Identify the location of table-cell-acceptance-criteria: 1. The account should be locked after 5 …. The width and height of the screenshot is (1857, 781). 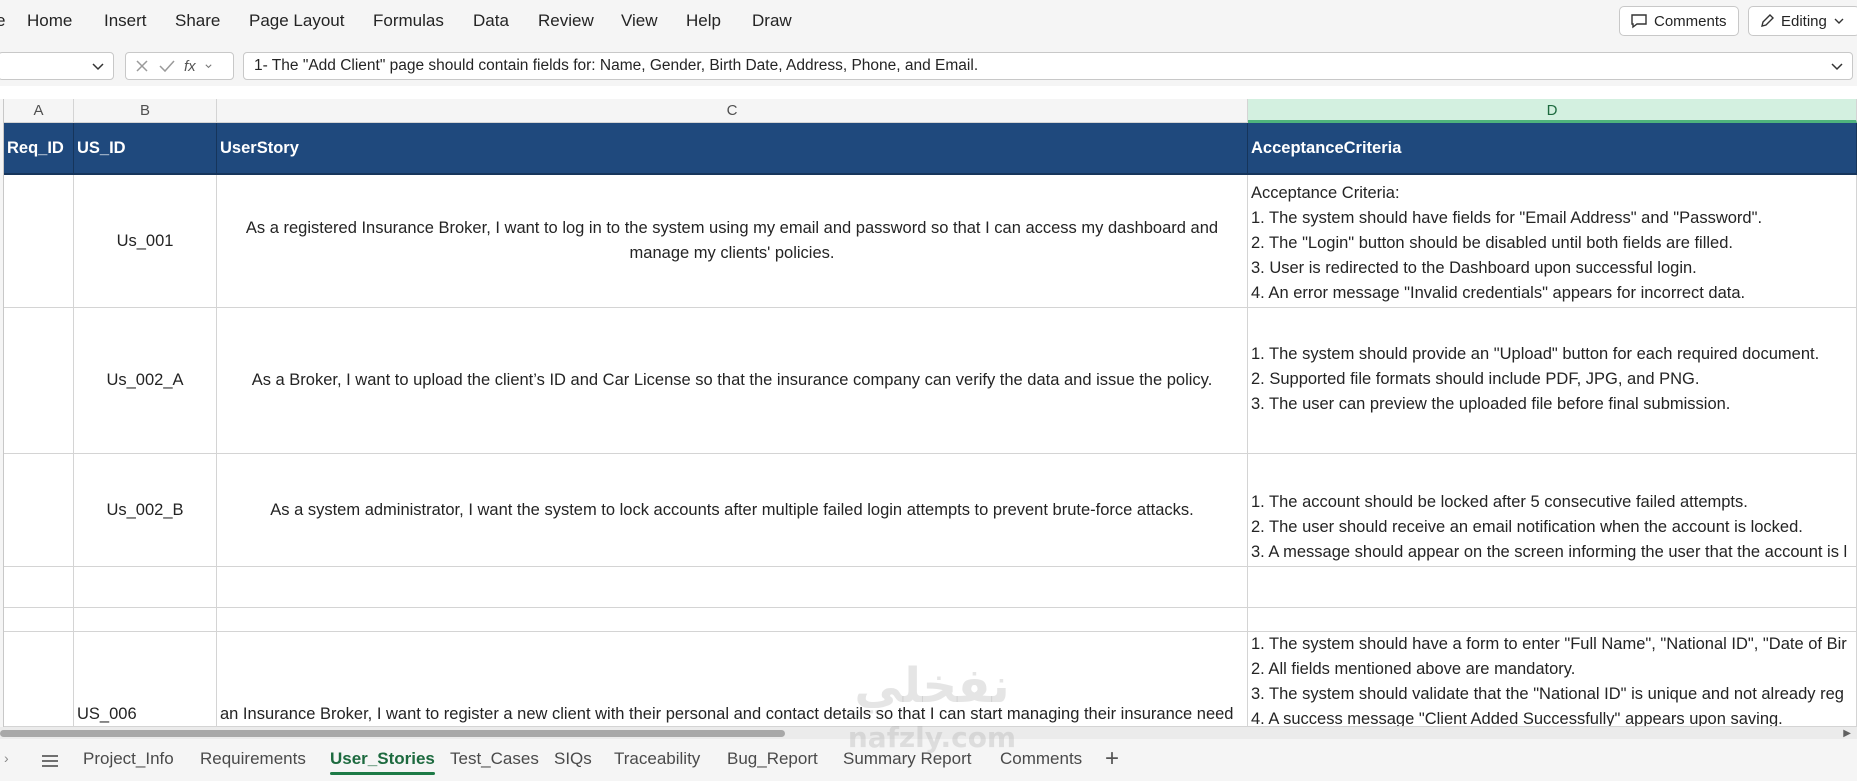
(1552, 510).